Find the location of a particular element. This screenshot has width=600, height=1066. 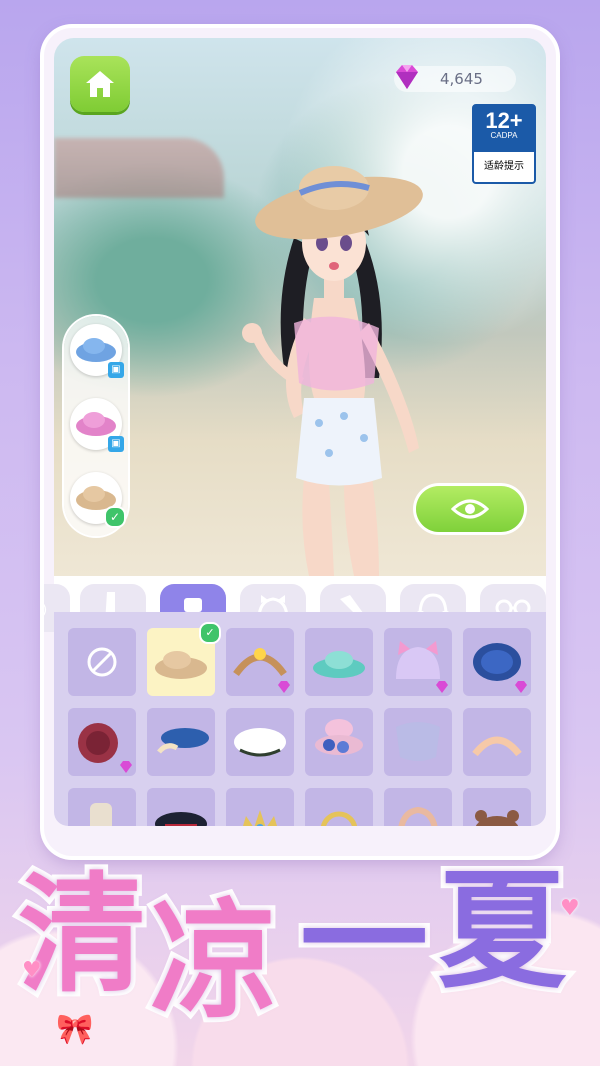

history-item-pink-hat: ▣ is located at coordinates (97, 425).